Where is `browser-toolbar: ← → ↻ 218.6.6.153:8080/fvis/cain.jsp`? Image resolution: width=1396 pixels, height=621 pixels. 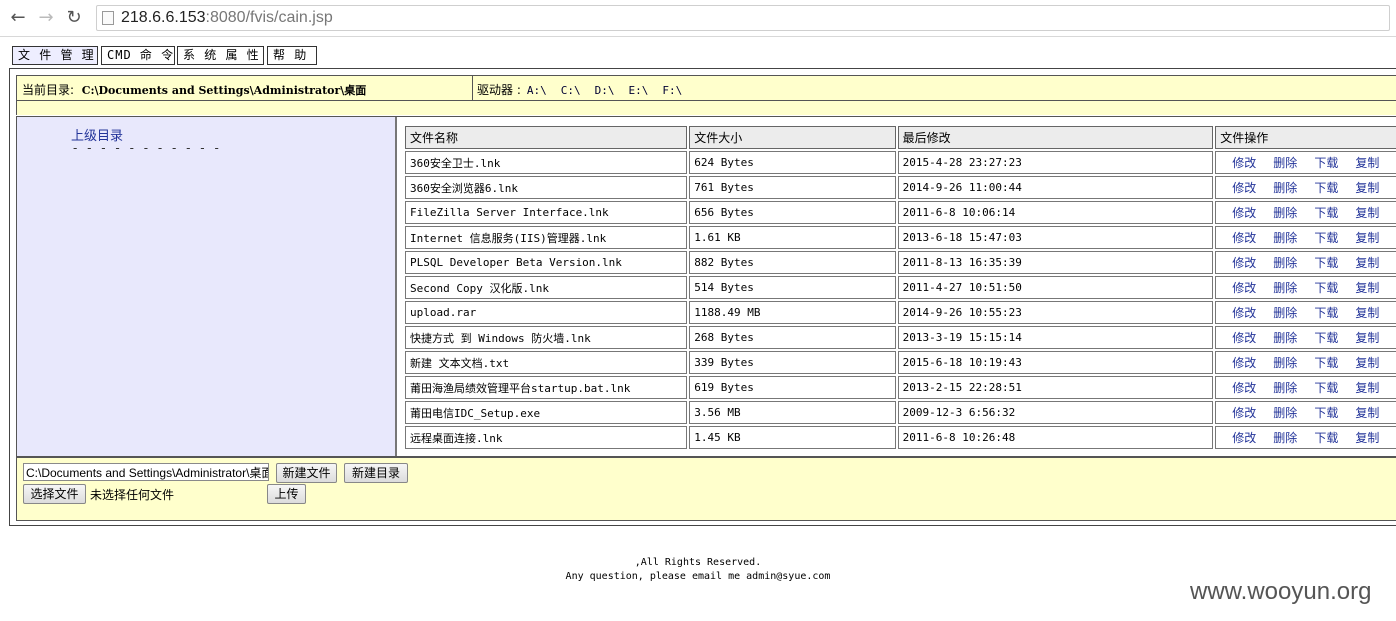 browser-toolbar: ← → ↻ 218.6.6.153:8080/fvis/cain.jsp is located at coordinates (698, 18).